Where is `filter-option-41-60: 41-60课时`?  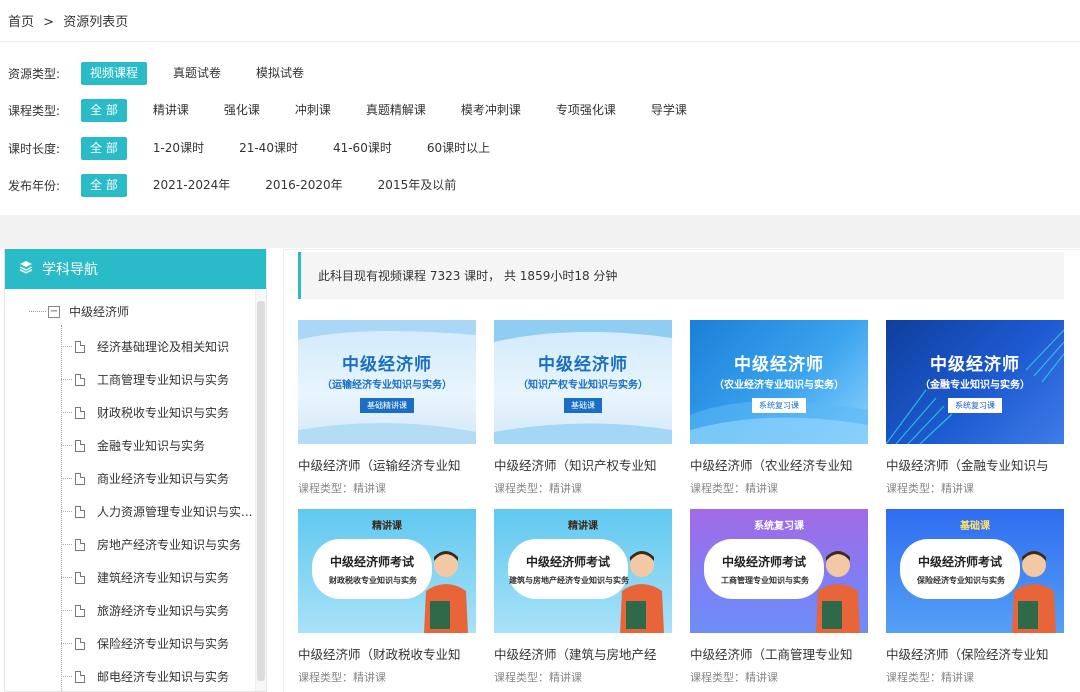
filter-option-41-60: 41-60课时 is located at coordinates (362, 148).